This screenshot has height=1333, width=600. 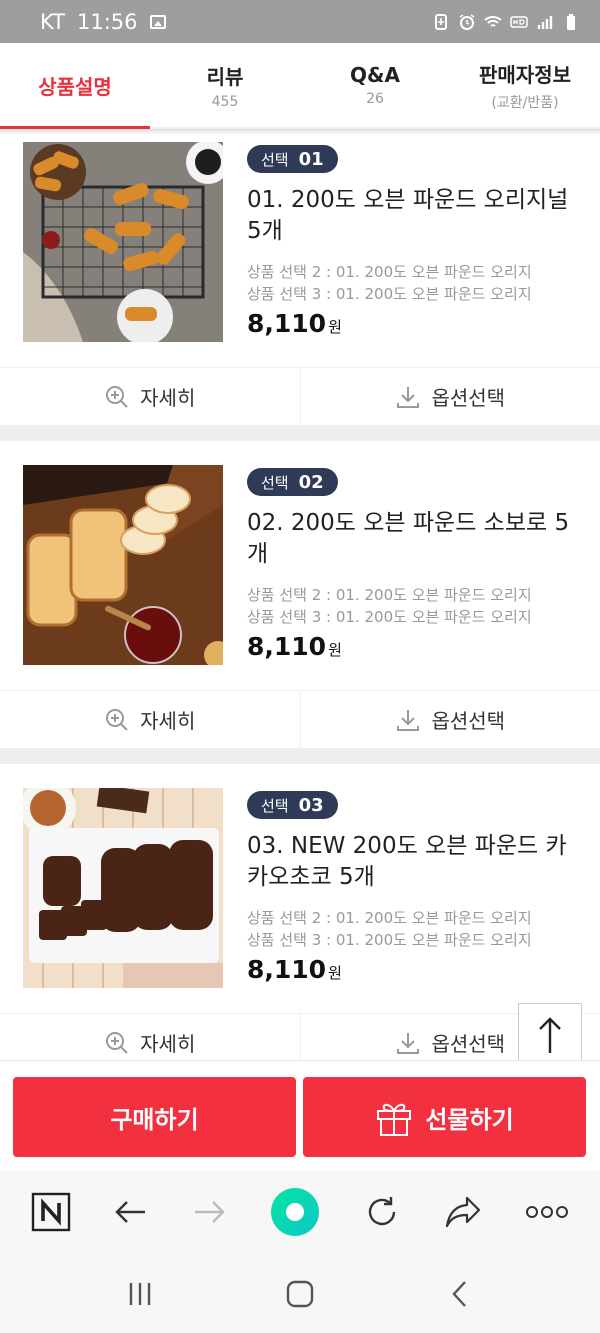 I want to click on option-badge: 선택 03, so click(x=292, y=805).